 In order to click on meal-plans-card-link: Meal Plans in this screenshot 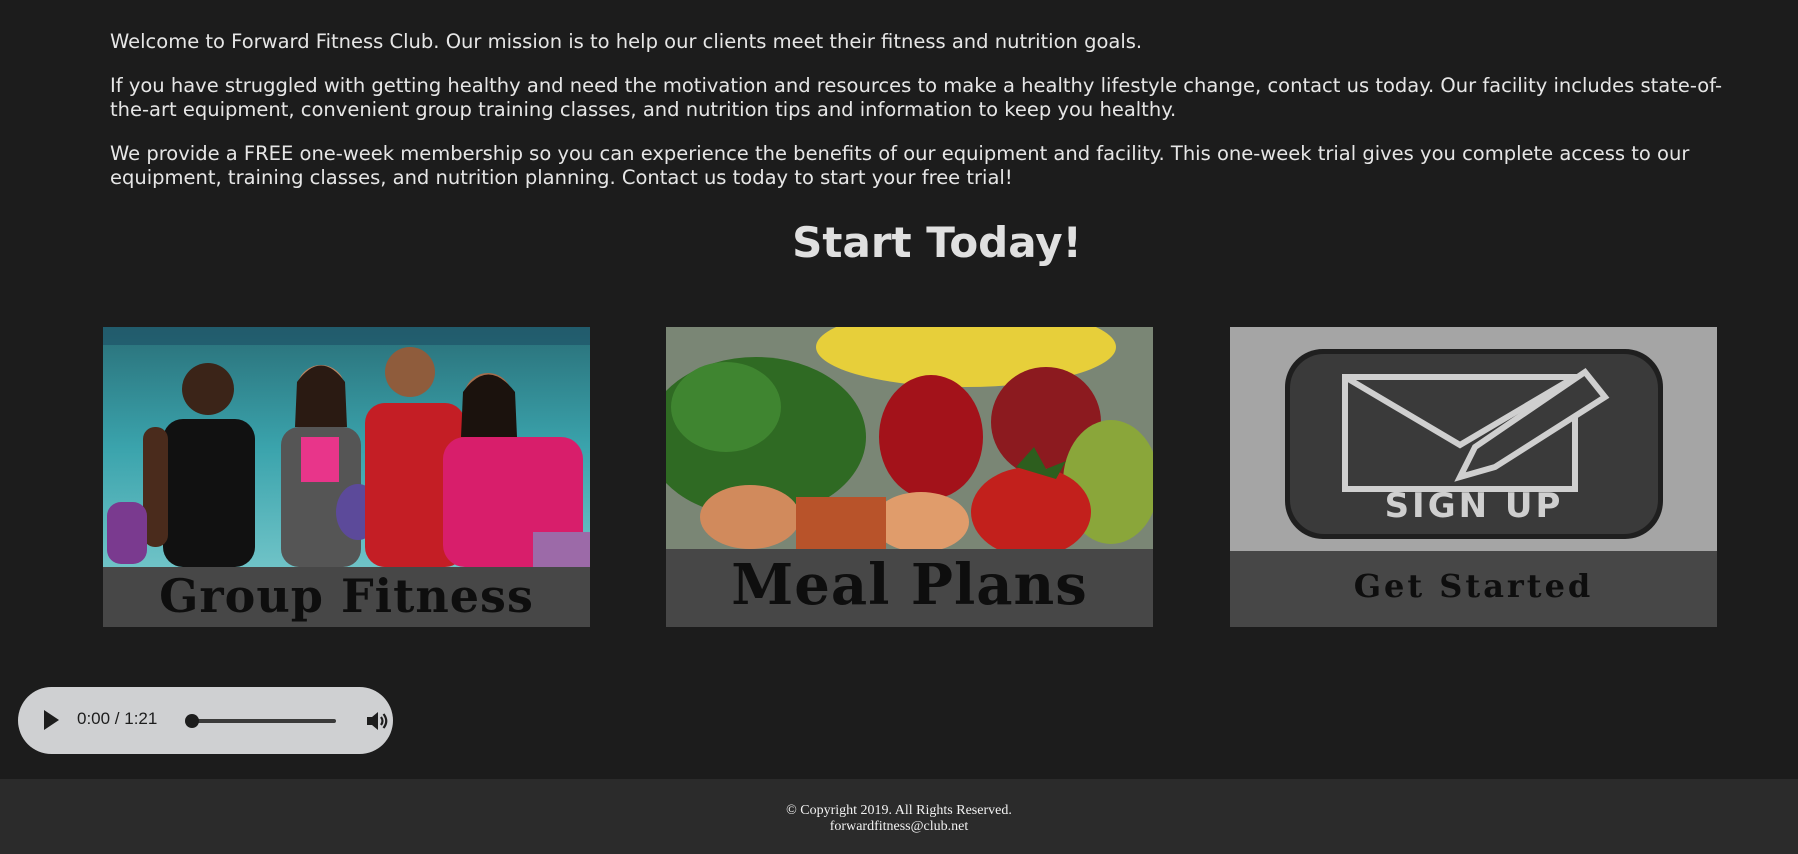, I will do `click(909, 477)`.